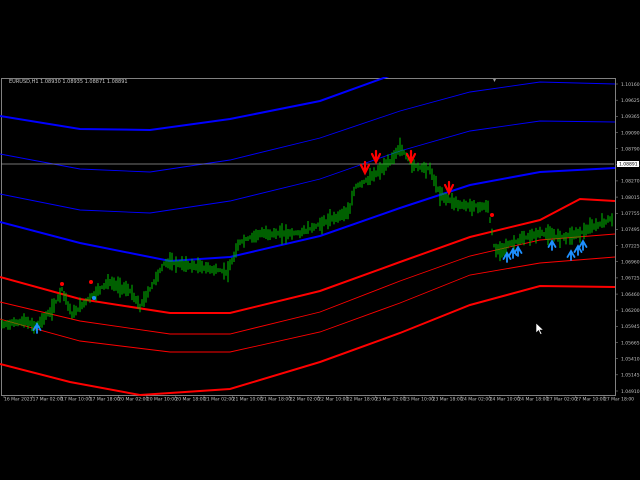  I want to click on time-axis-label: 24 Mar 10:00, so click(505, 400).